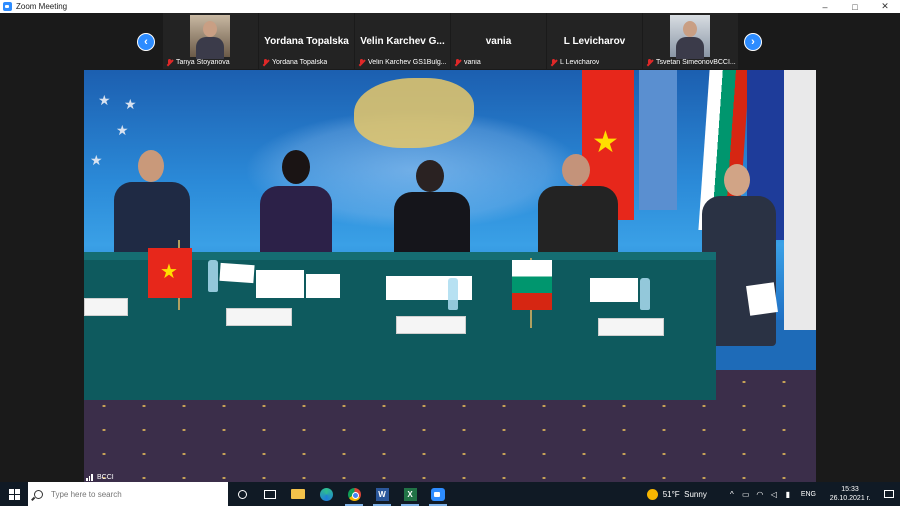  What do you see at coordinates (532, 285) in the screenshot?
I see `bulgaria-desk-flag` at bounding box center [532, 285].